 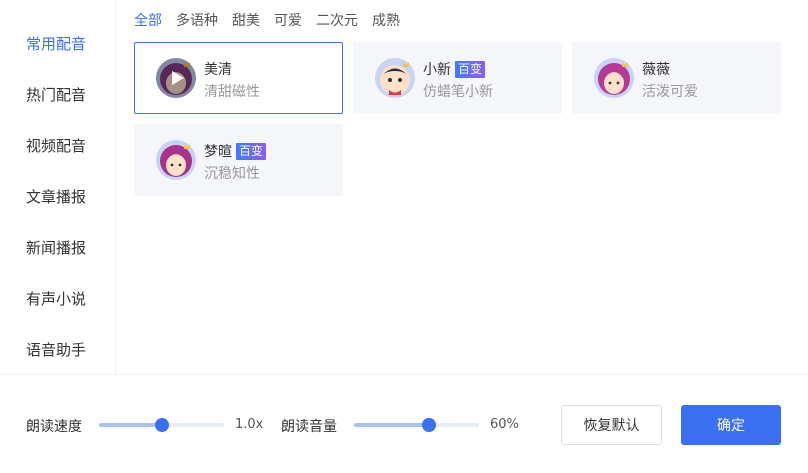 What do you see at coordinates (731, 425) in the screenshot?
I see `confirm-button: 确定` at bounding box center [731, 425].